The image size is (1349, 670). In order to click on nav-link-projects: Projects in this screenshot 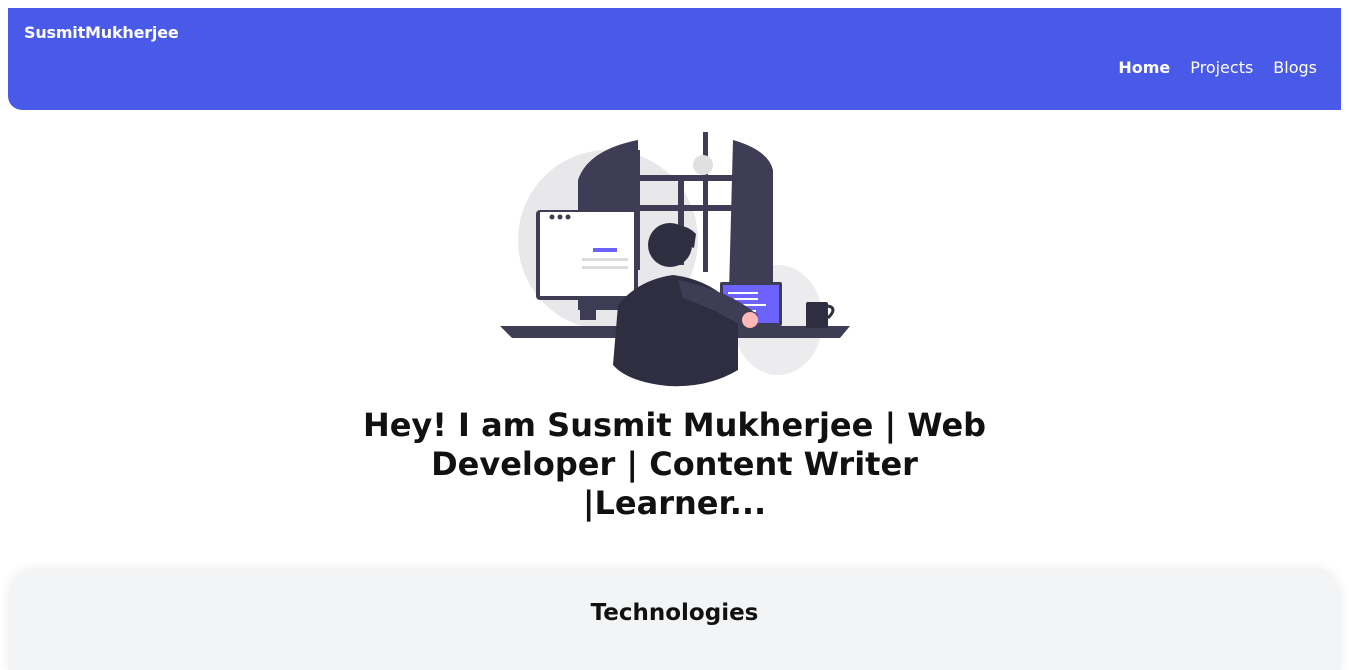, I will do `click(1221, 67)`.